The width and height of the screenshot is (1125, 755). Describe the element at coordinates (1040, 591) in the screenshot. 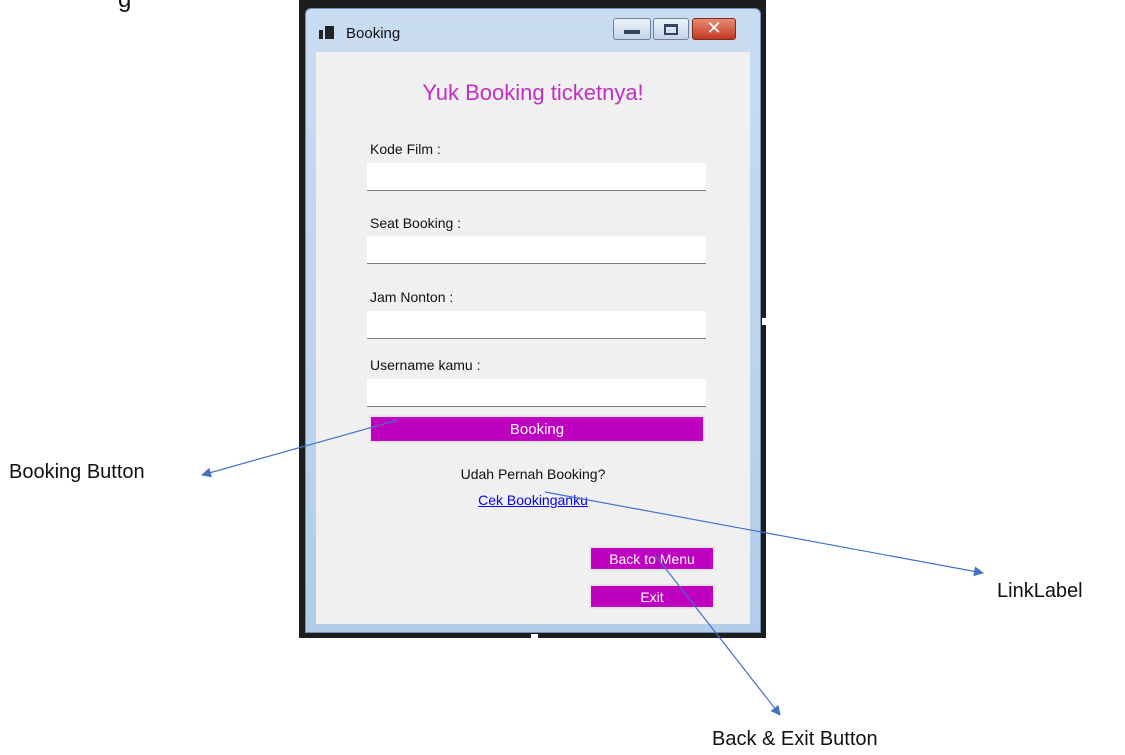

I see `linklabel-annotation: LinkLabel` at that location.